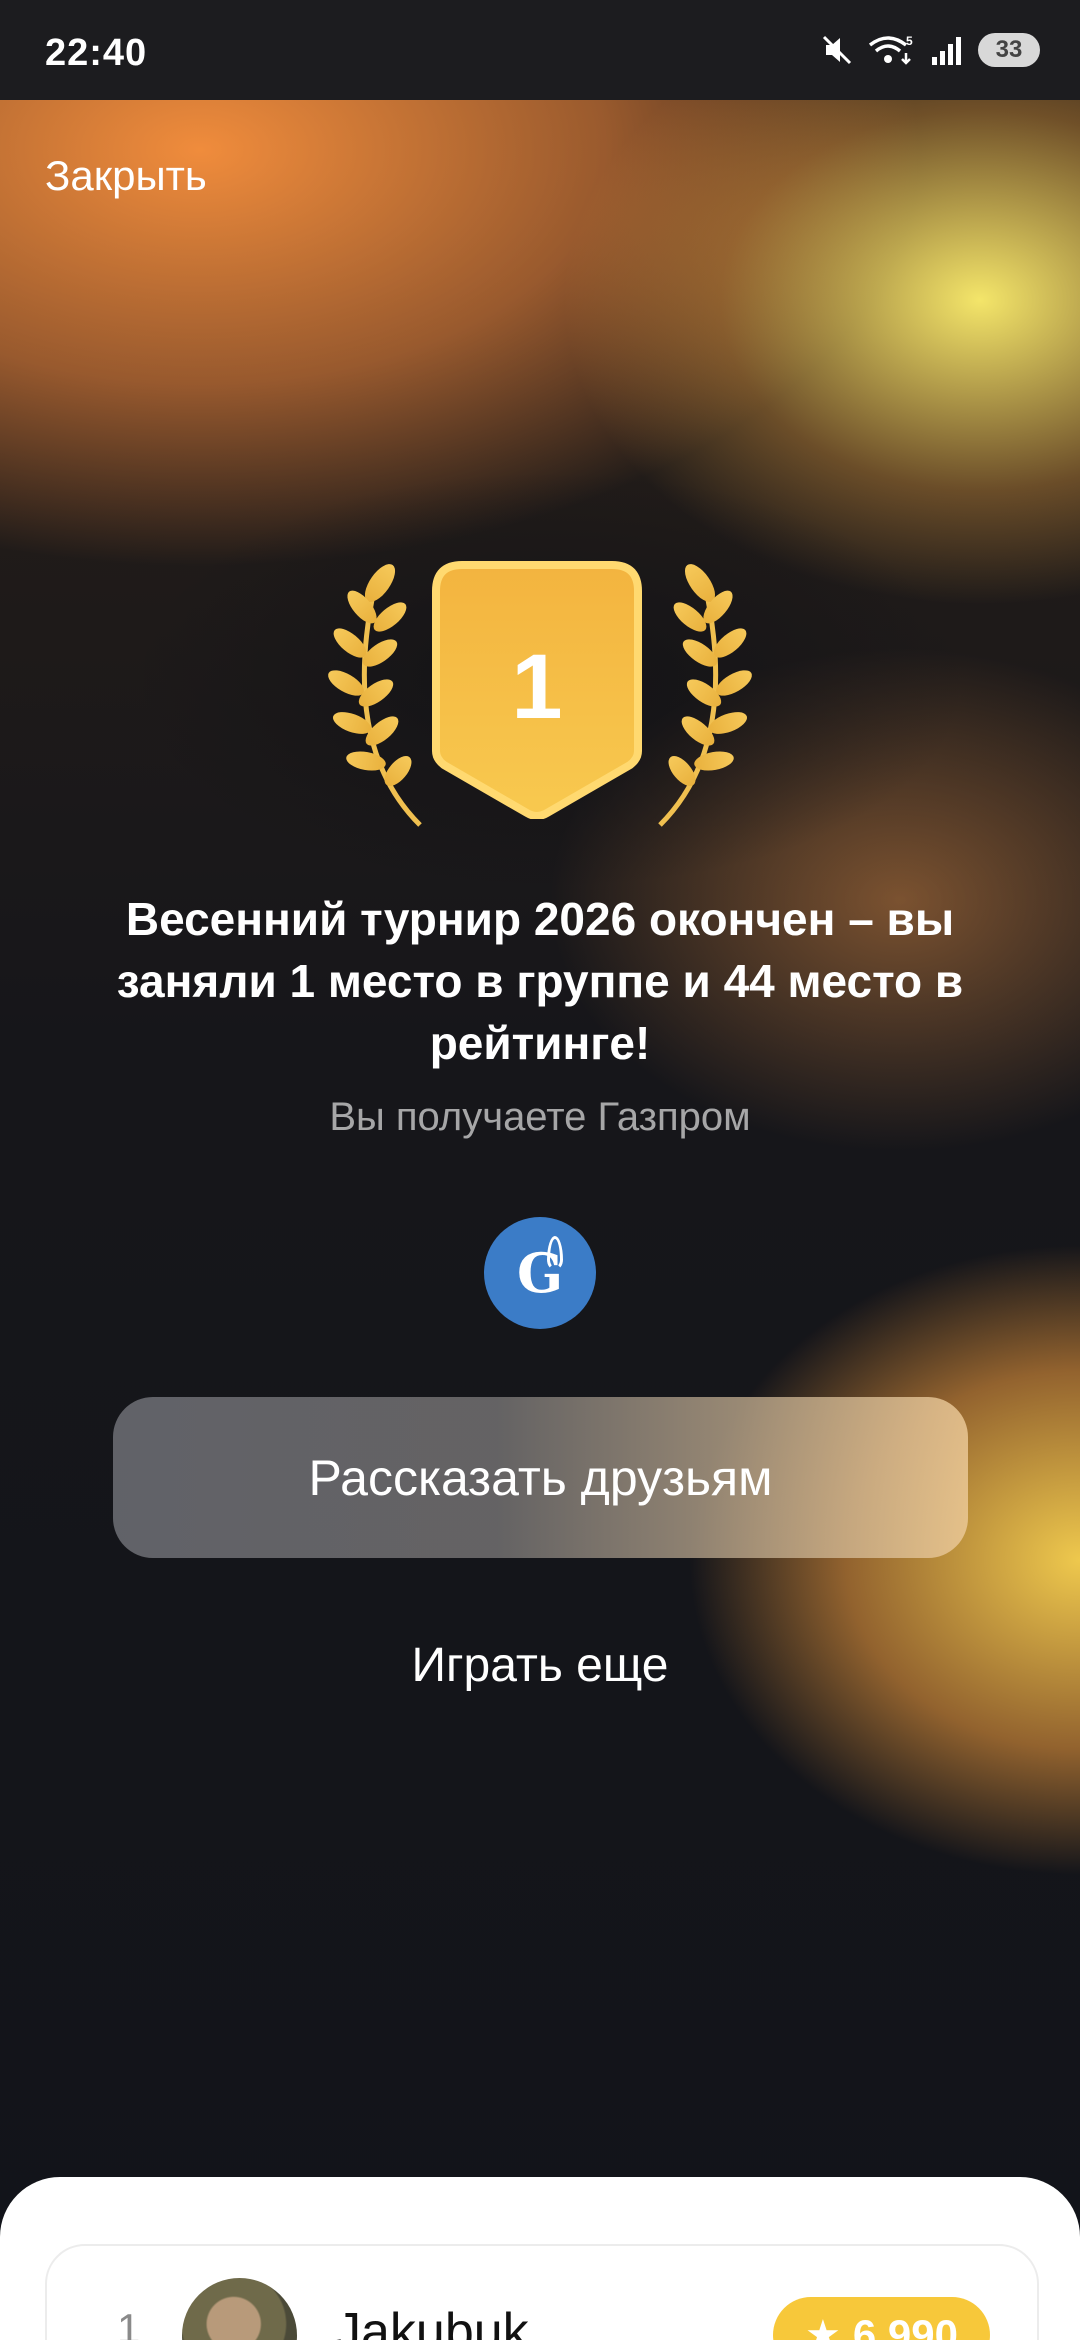 The image size is (1080, 2340). What do you see at coordinates (909, 41) in the screenshot?
I see `svg-text: 5` at bounding box center [909, 41].